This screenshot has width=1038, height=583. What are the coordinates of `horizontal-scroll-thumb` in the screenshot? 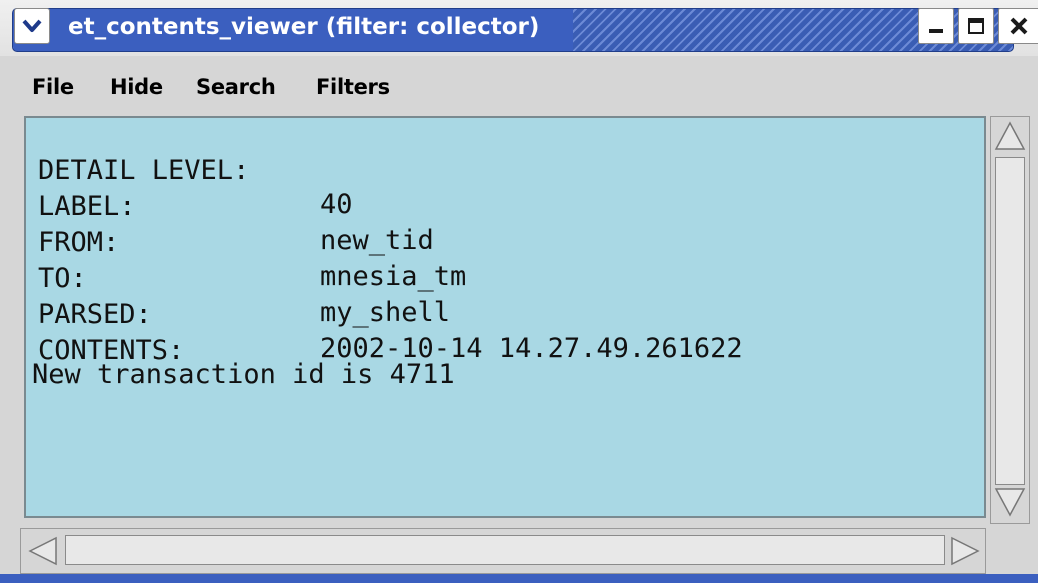 It's located at (505, 550).